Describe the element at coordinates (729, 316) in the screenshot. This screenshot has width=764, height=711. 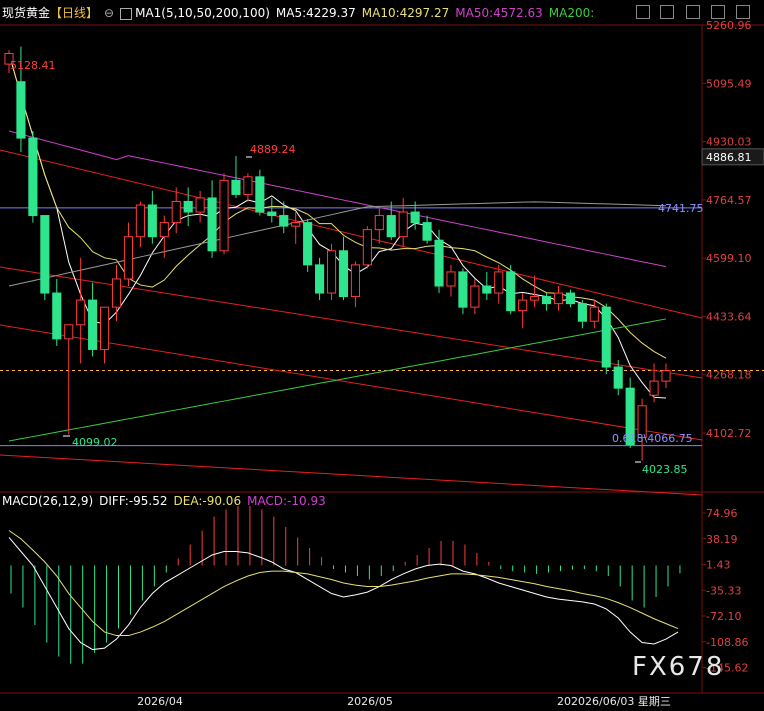
I see `y-tick-label: 4433.64` at that location.